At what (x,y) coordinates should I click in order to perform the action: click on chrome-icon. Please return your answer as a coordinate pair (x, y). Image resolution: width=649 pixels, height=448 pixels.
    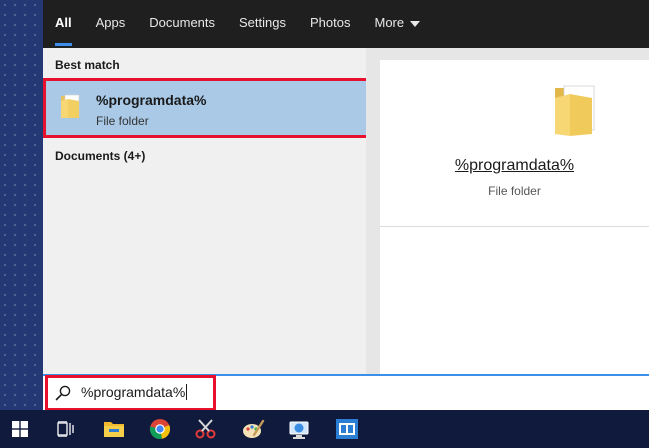
    Looking at the image, I should click on (160, 429).